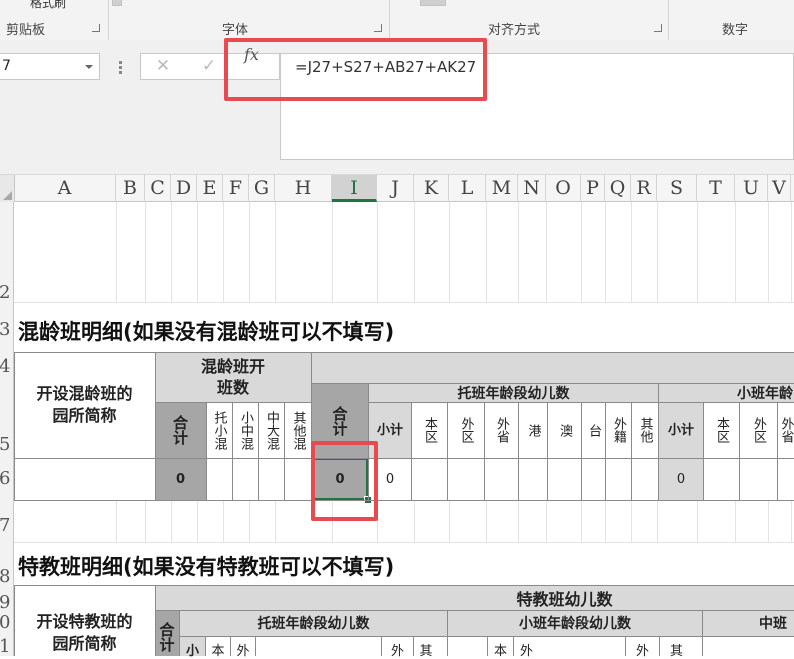 This screenshot has height=659, width=794. Describe the element at coordinates (5, 329) in the screenshot. I see `row-header-3: 3` at that location.